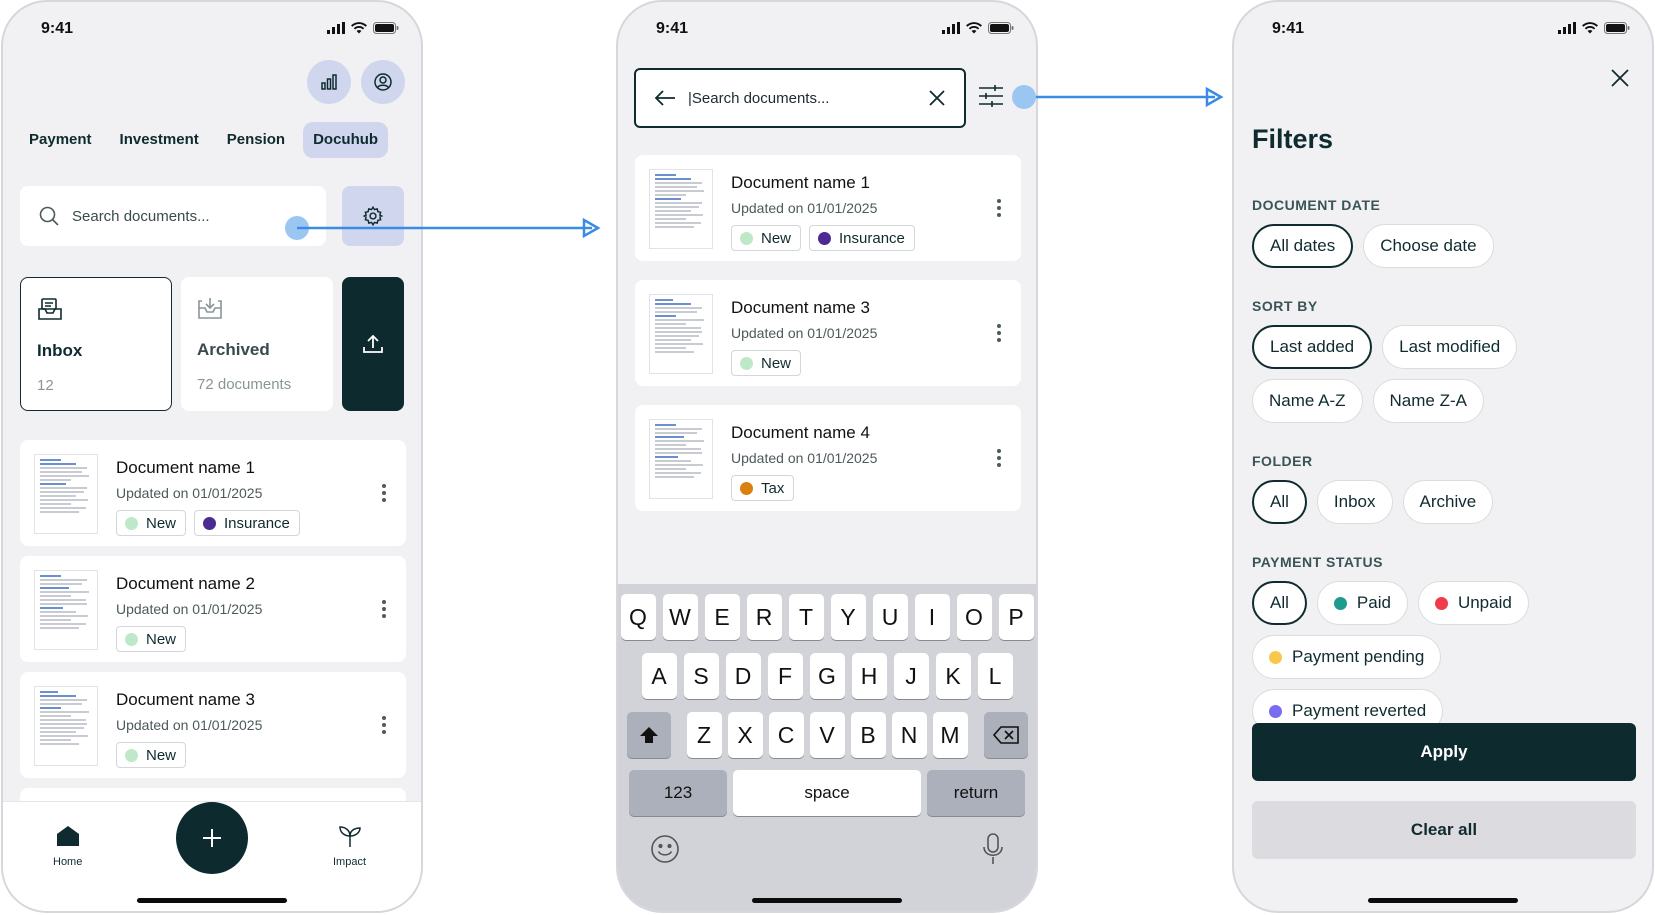  I want to click on hotspot-marker, so click(1024, 97).